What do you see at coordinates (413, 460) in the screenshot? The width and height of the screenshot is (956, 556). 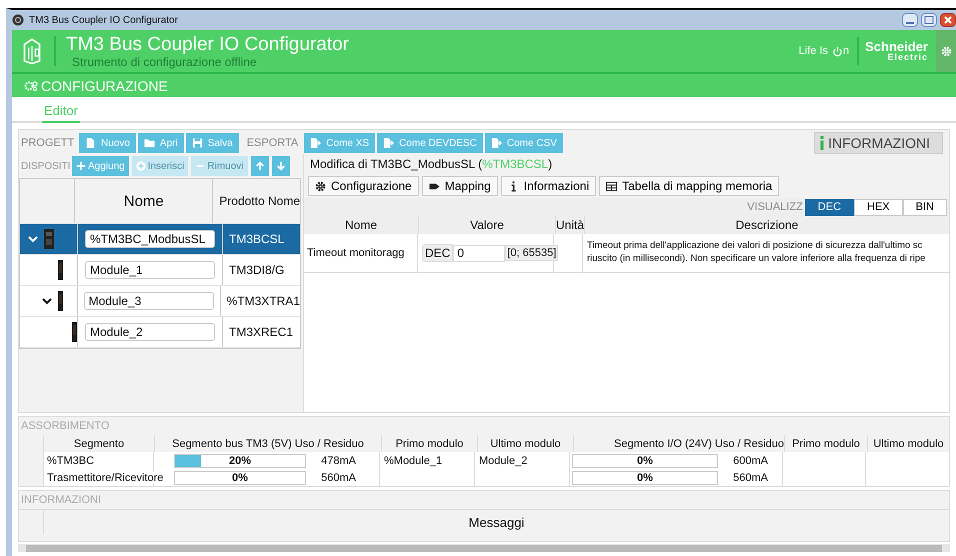 I see `module-name: %Module_1` at bounding box center [413, 460].